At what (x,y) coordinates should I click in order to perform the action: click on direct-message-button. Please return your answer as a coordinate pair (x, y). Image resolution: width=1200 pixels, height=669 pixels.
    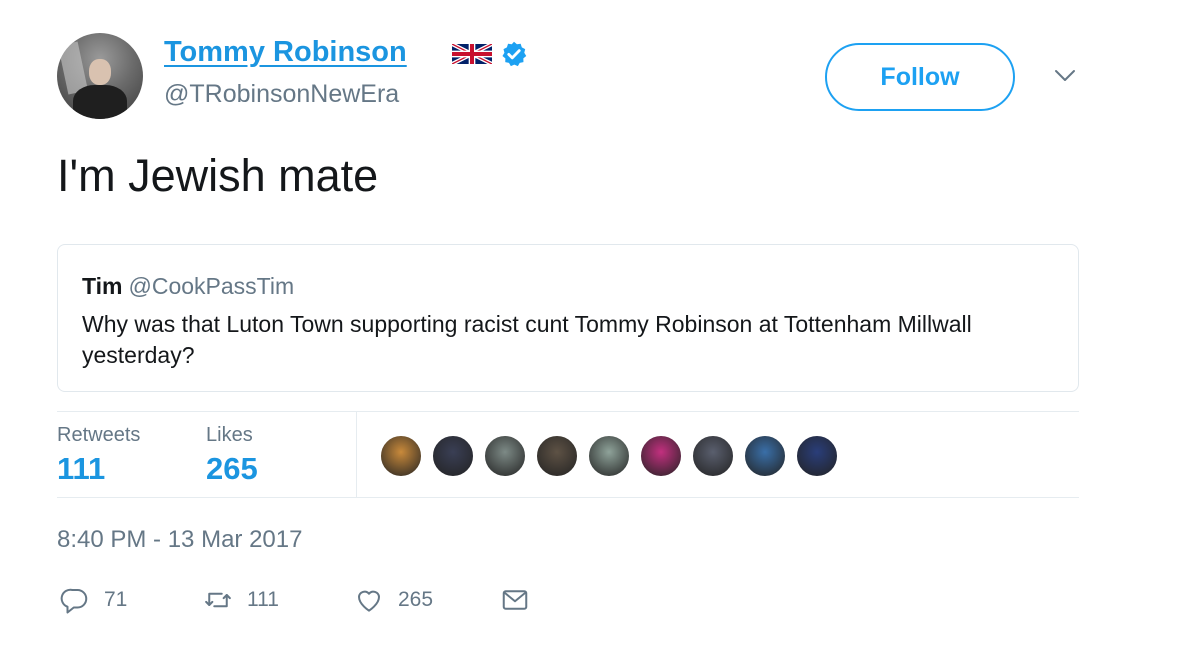
    Looking at the image, I should click on (515, 600).